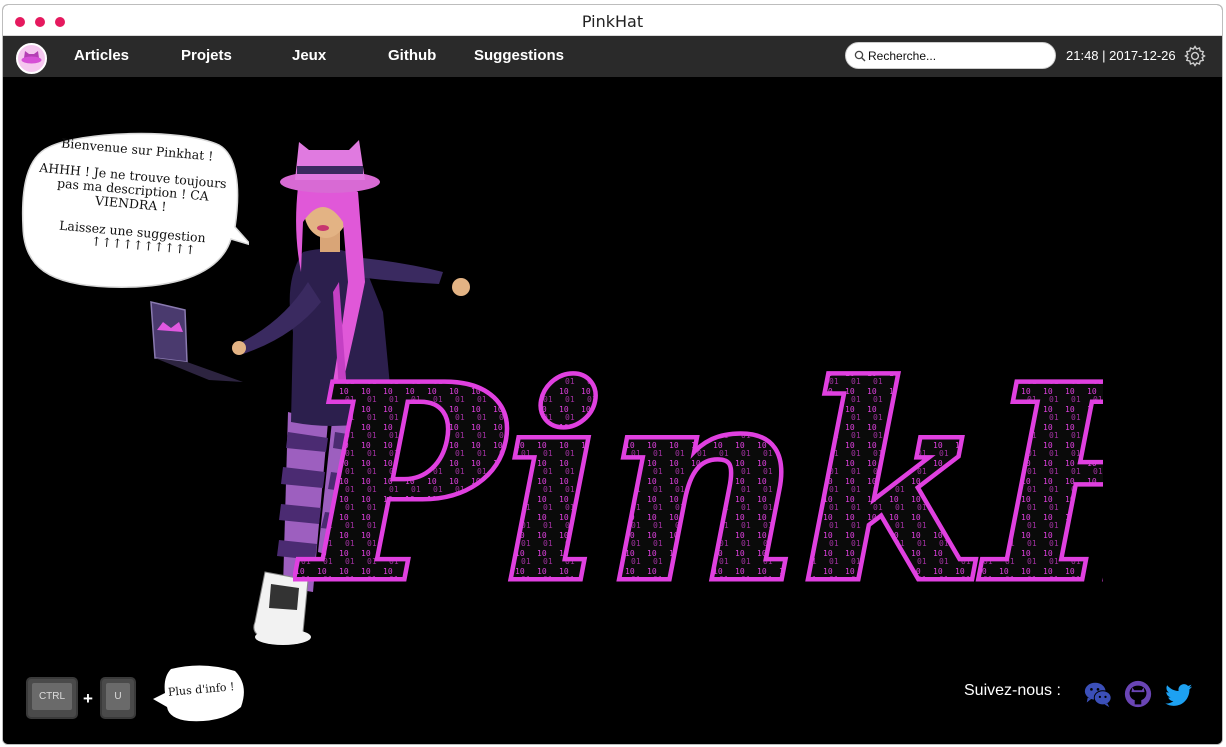 The width and height of the screenshot is (1226, 747). What do you see at coordinates (206, 55) in the screenshot?
I see `nav-projets: Projets` at bounding box center [206, 55].